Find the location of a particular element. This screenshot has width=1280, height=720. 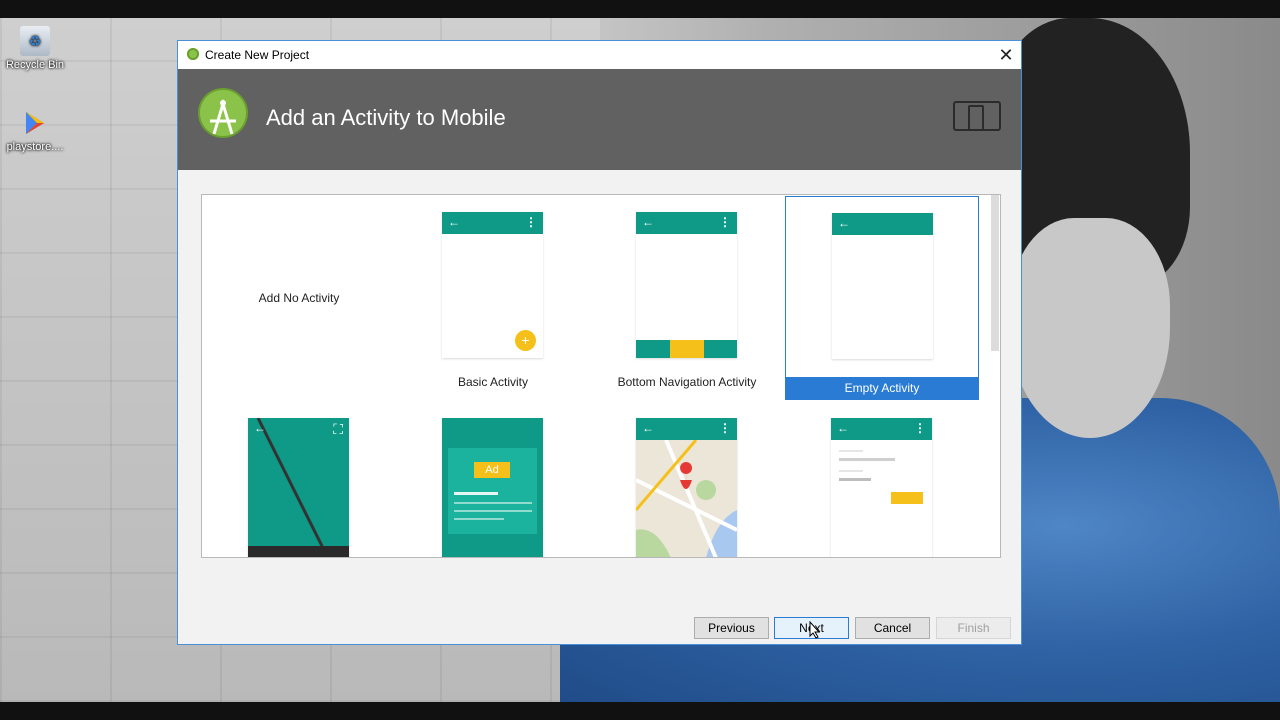

close-icon: ✕ is located at coordinates (1006, 55).